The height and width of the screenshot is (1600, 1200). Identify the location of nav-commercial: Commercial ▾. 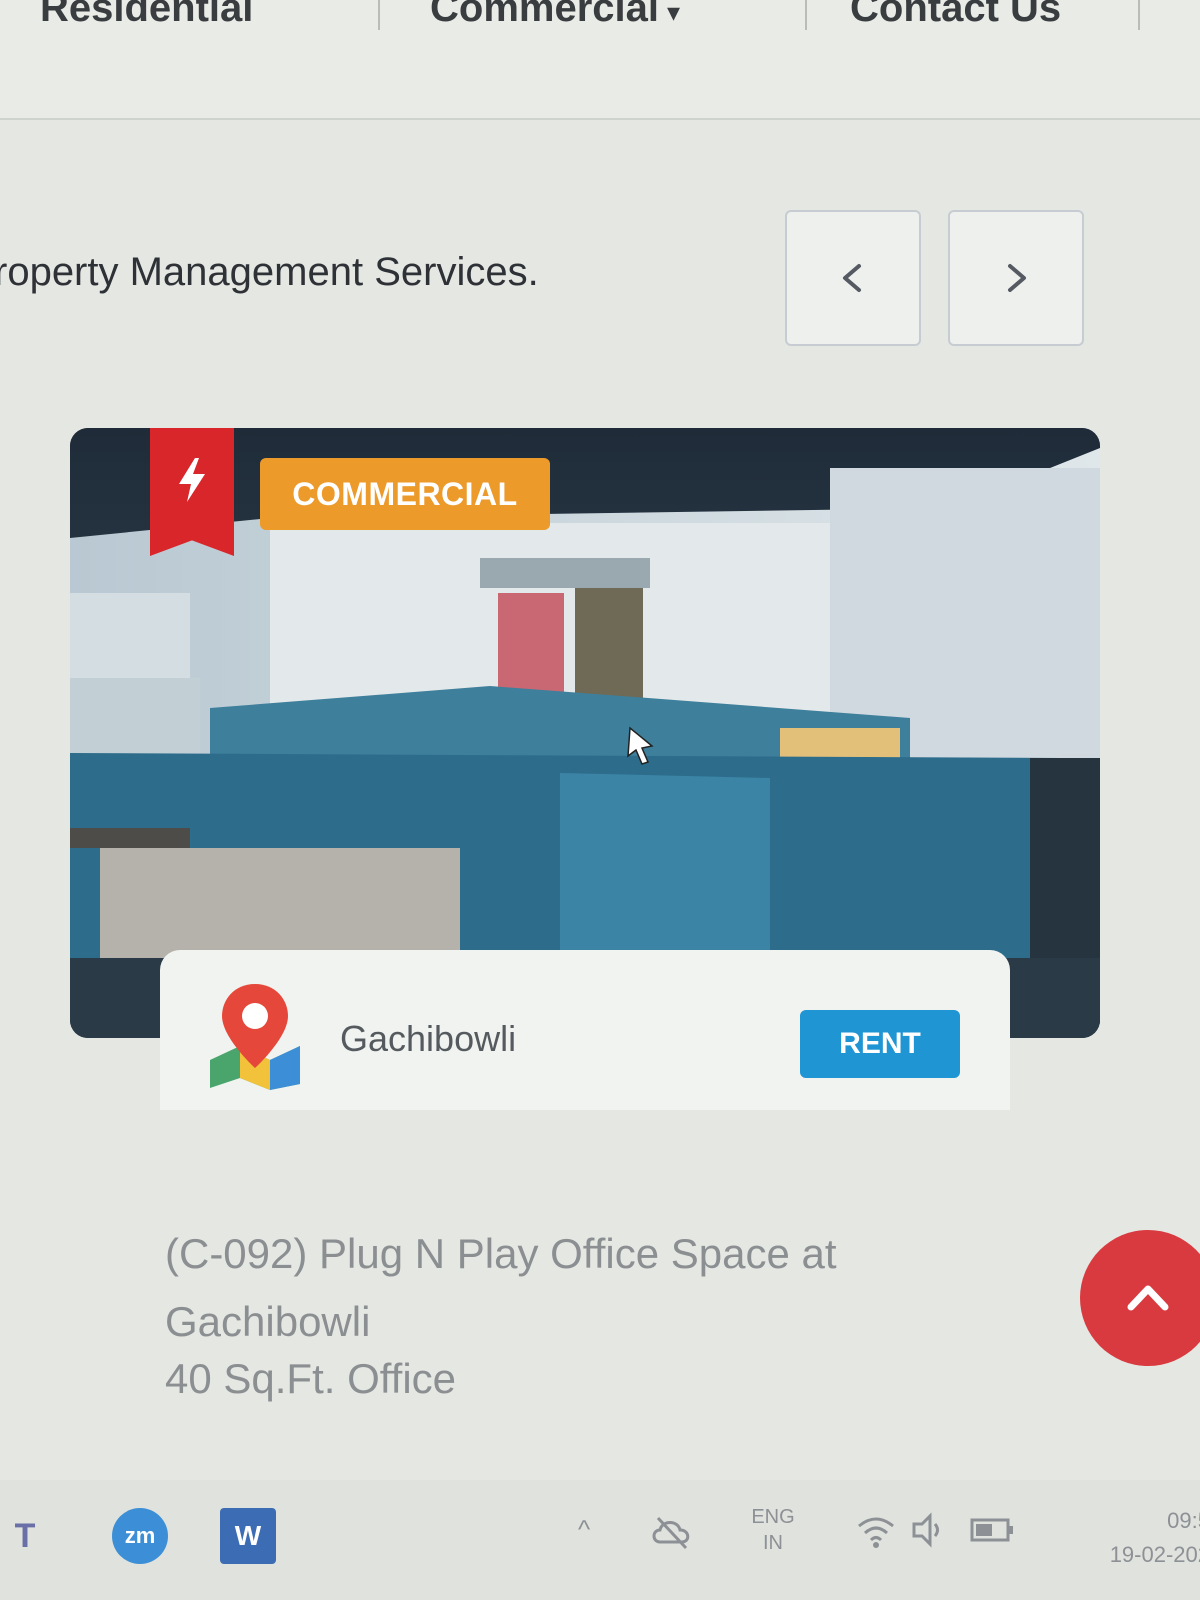
(555, 15).